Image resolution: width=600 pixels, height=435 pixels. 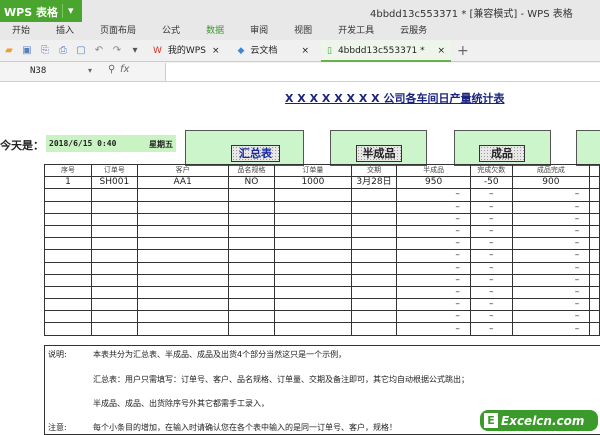 What do you see at coordinates (81, 51) in the screenshot?
I see `print-preview-icon: ▢` at bounding box center [81, 51].